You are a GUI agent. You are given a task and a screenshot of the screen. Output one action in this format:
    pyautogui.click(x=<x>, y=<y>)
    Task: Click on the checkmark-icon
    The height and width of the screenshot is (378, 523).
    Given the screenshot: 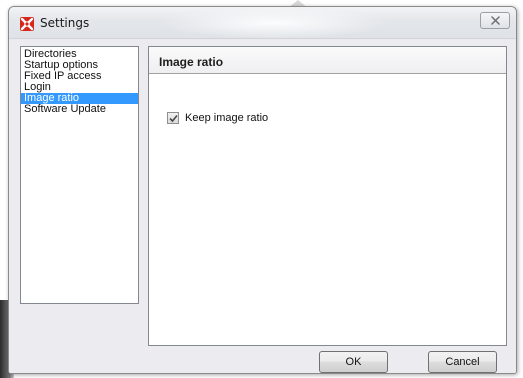 What is the action you would take?
    pyautogui.click(x=173, y=118)
    